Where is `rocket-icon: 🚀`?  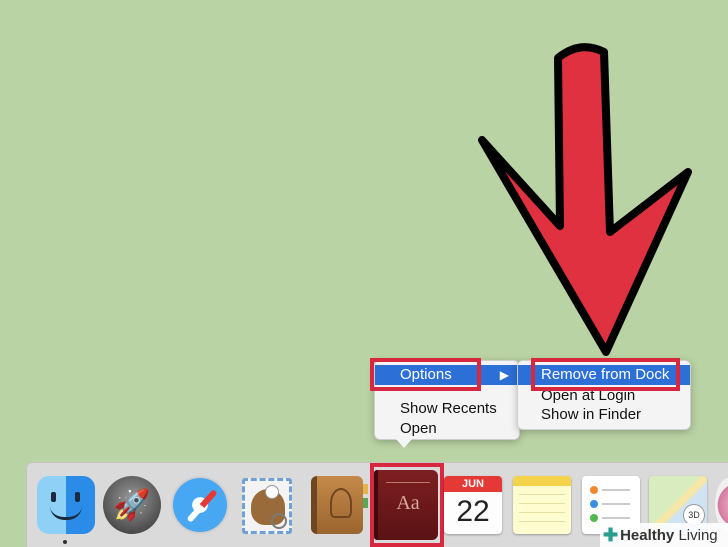 rocket-icon: 🚀 is located at coordinates (132, 505).